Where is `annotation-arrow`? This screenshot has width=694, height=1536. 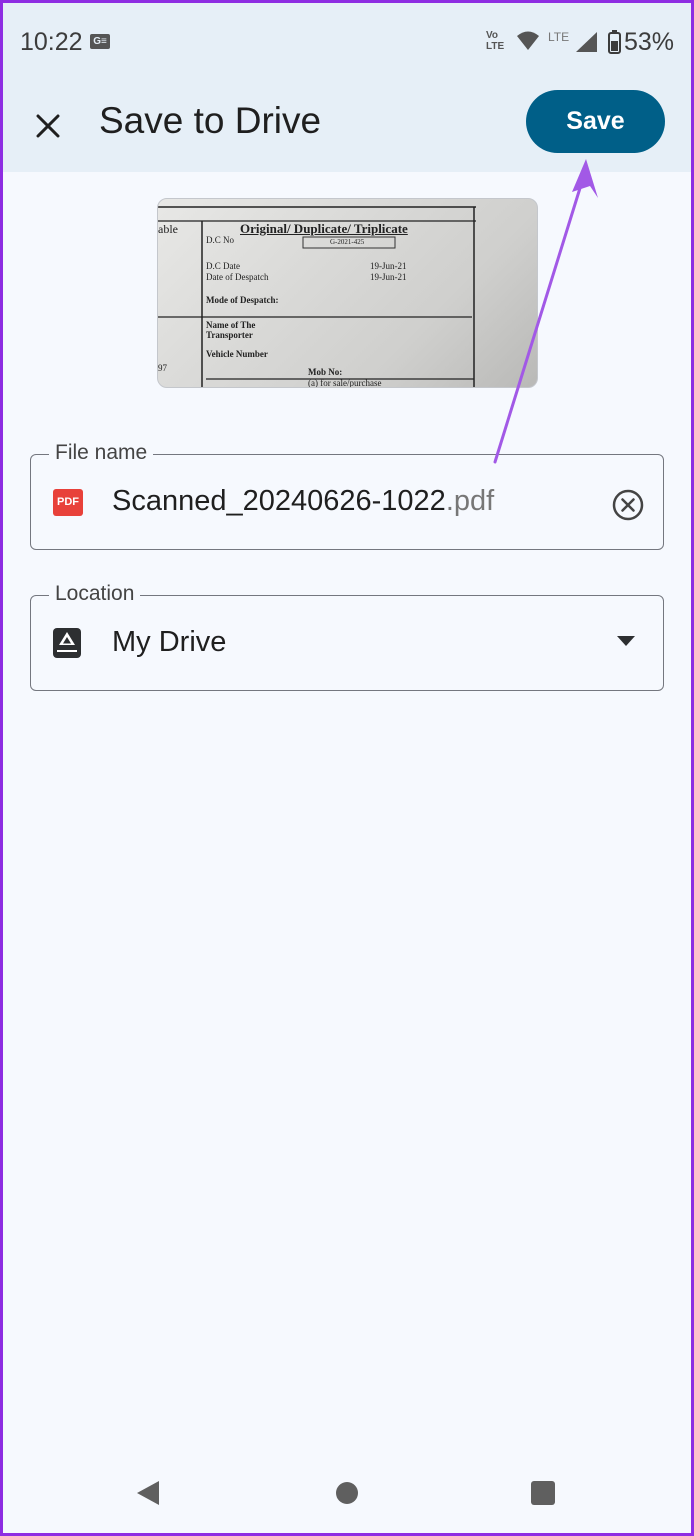 annotation-arrow is located at coordinates (545, 311).